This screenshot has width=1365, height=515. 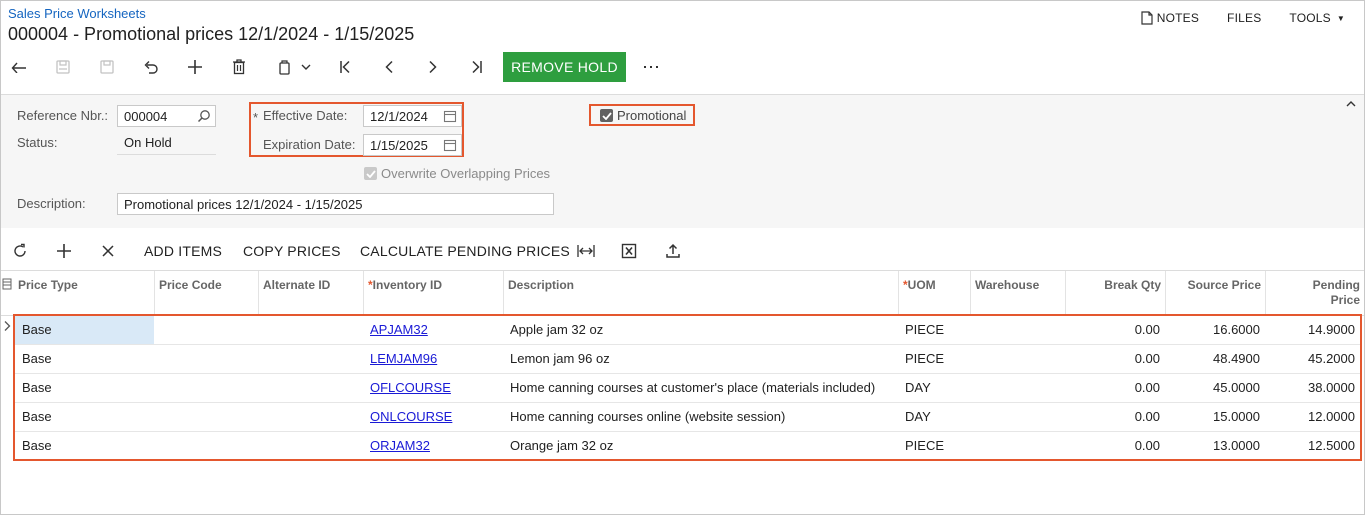 What do you see at coordinates (37, 142) in the screenshot?
I see `status-label: Status:` at bounding box center [37, 142].